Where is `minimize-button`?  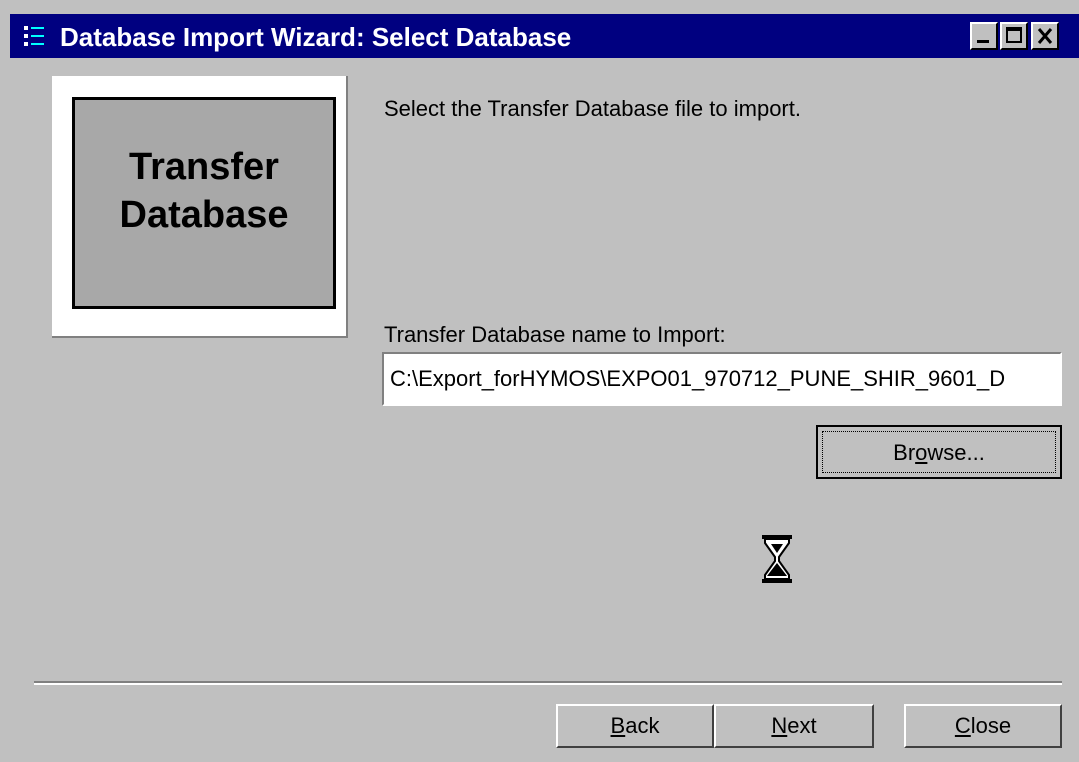 minimize-button is located at coordinates (984, 36).